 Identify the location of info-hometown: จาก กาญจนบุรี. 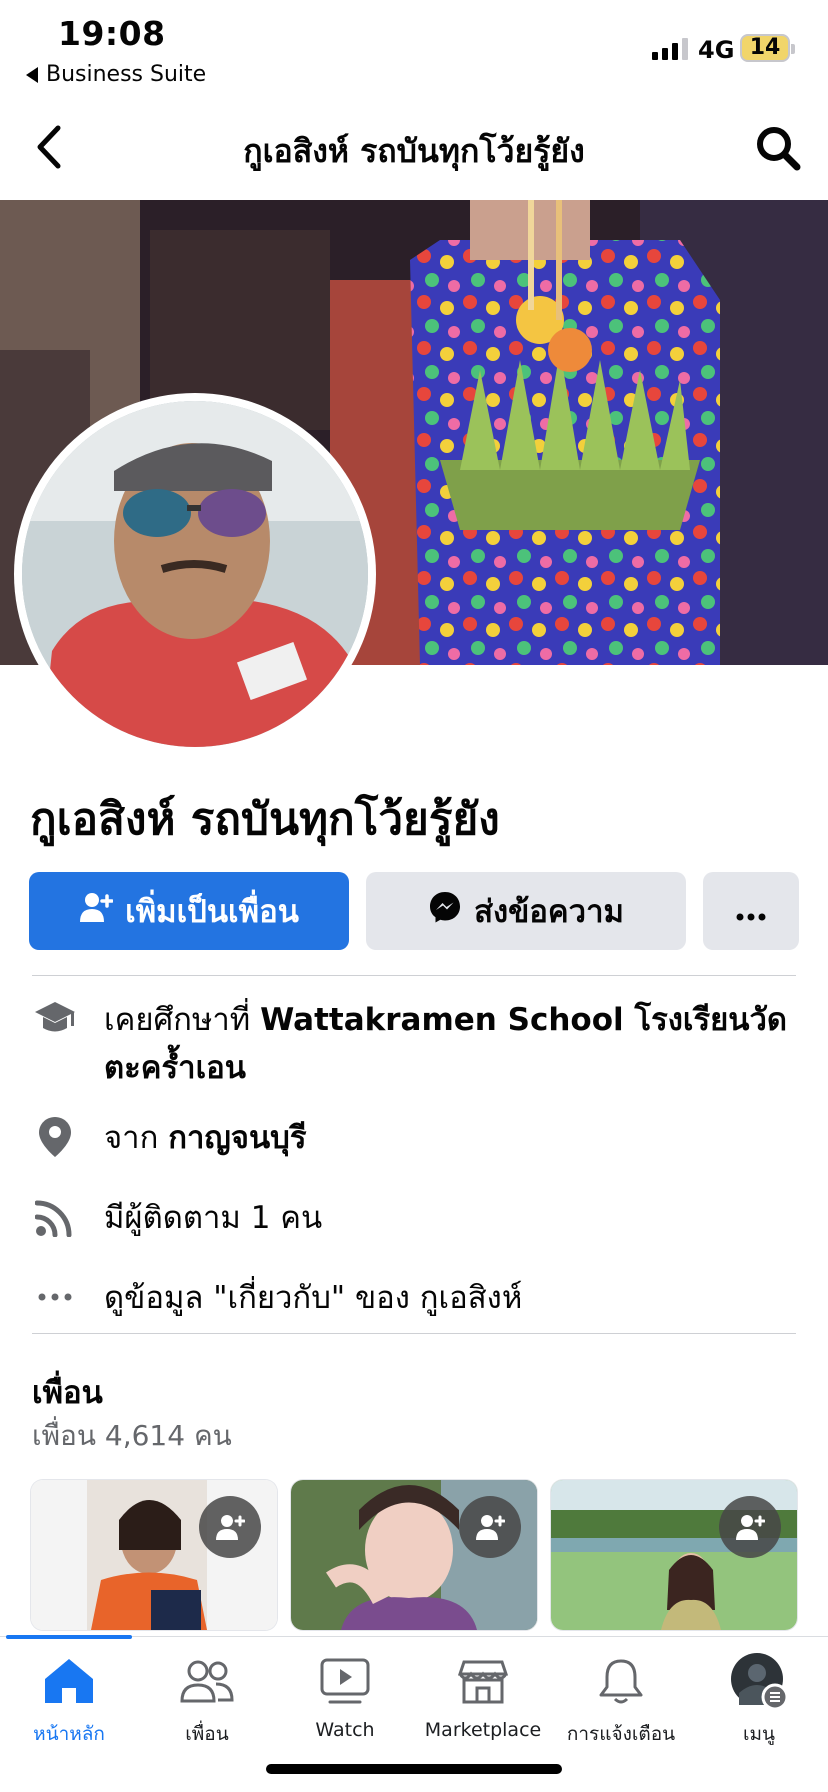
(417, 1138).